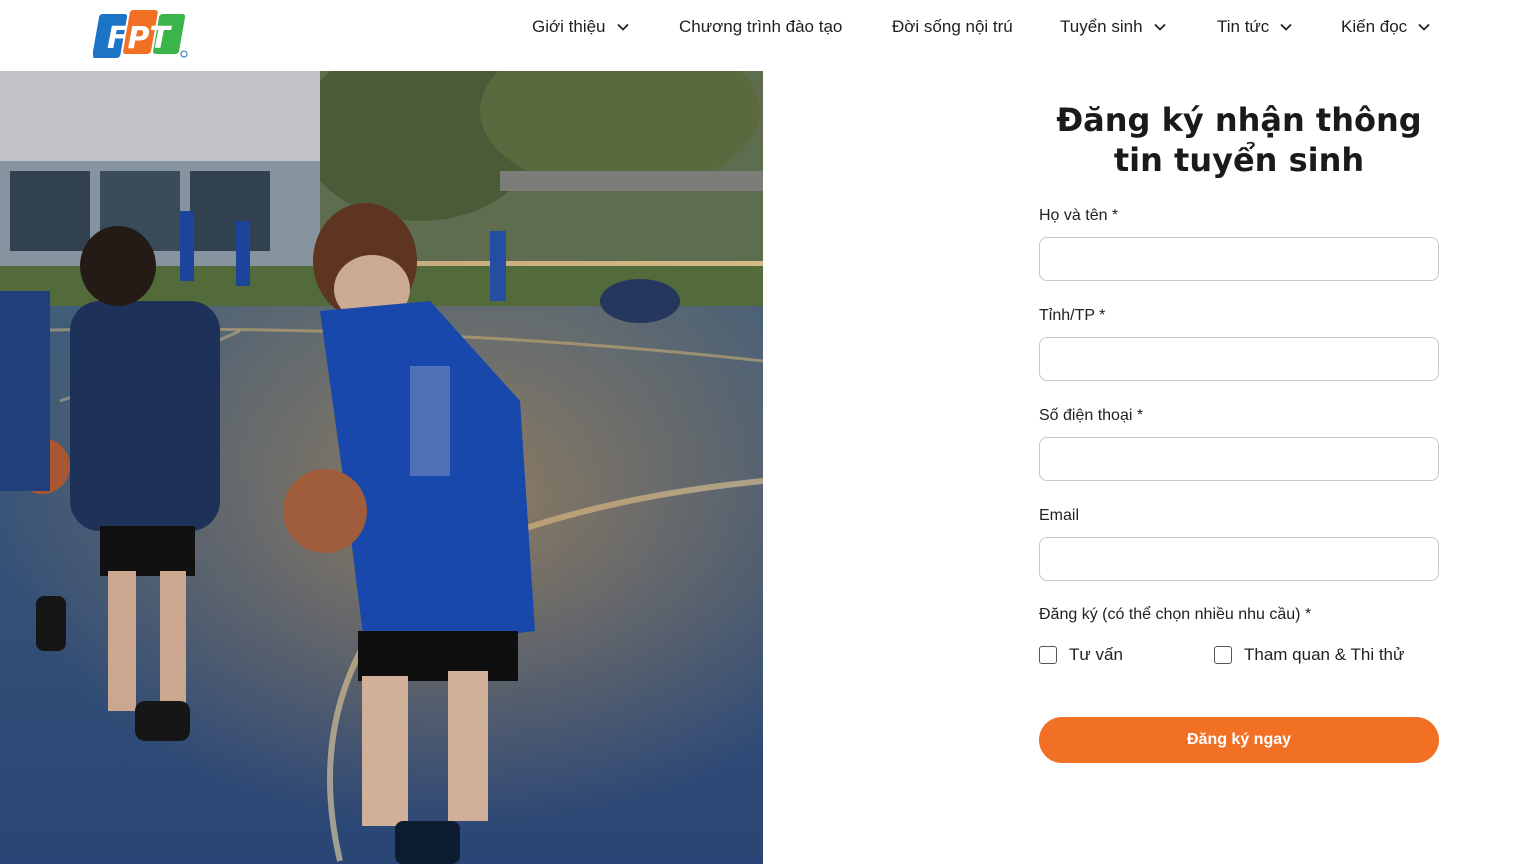  I want to click on option-tu-van: Tư vấn, so click(1081, 655).